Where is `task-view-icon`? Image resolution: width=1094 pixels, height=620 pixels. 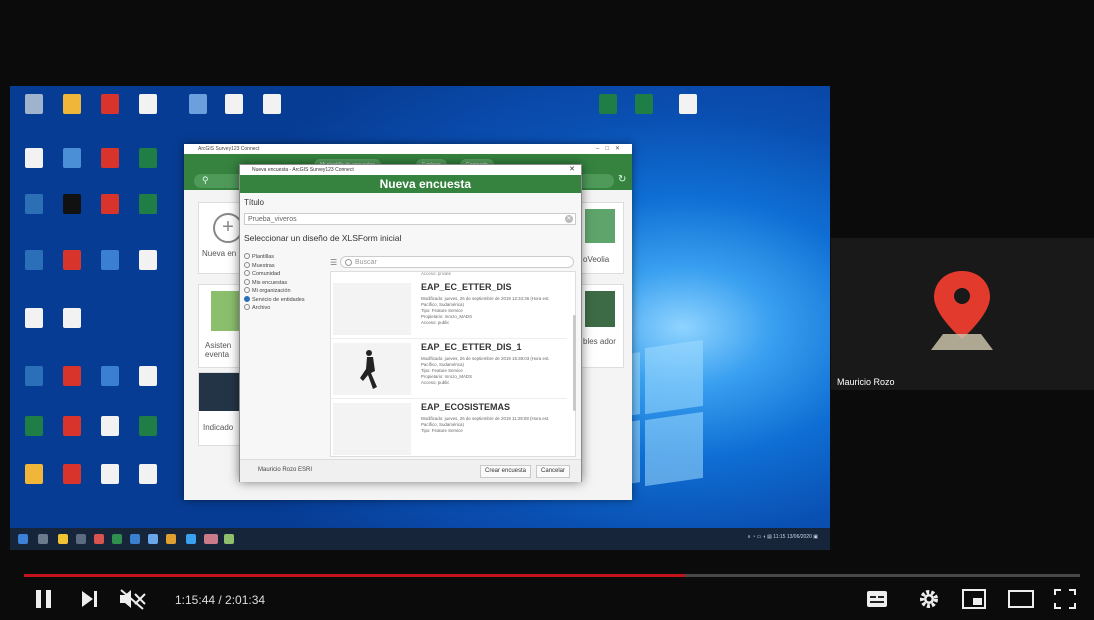
task-view-icon is located at coordinates (81, 539).